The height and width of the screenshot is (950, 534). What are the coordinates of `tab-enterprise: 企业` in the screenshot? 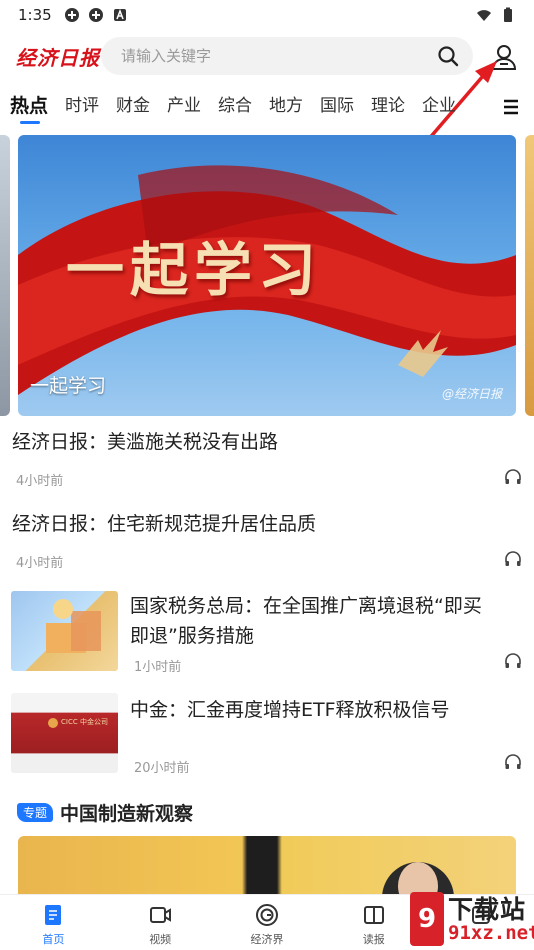 It's located at (439, 107).